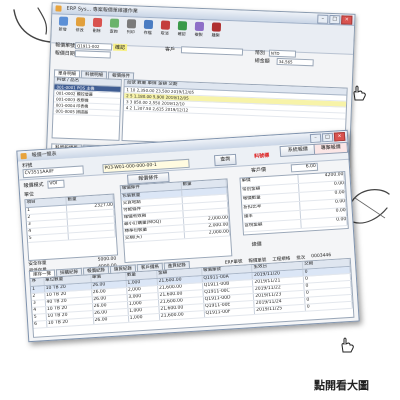 This screenshot has height=400, width=400. Describe the element at coordinates (282, 53) in the screenshot. I see `currency-field: NTD` at that location.